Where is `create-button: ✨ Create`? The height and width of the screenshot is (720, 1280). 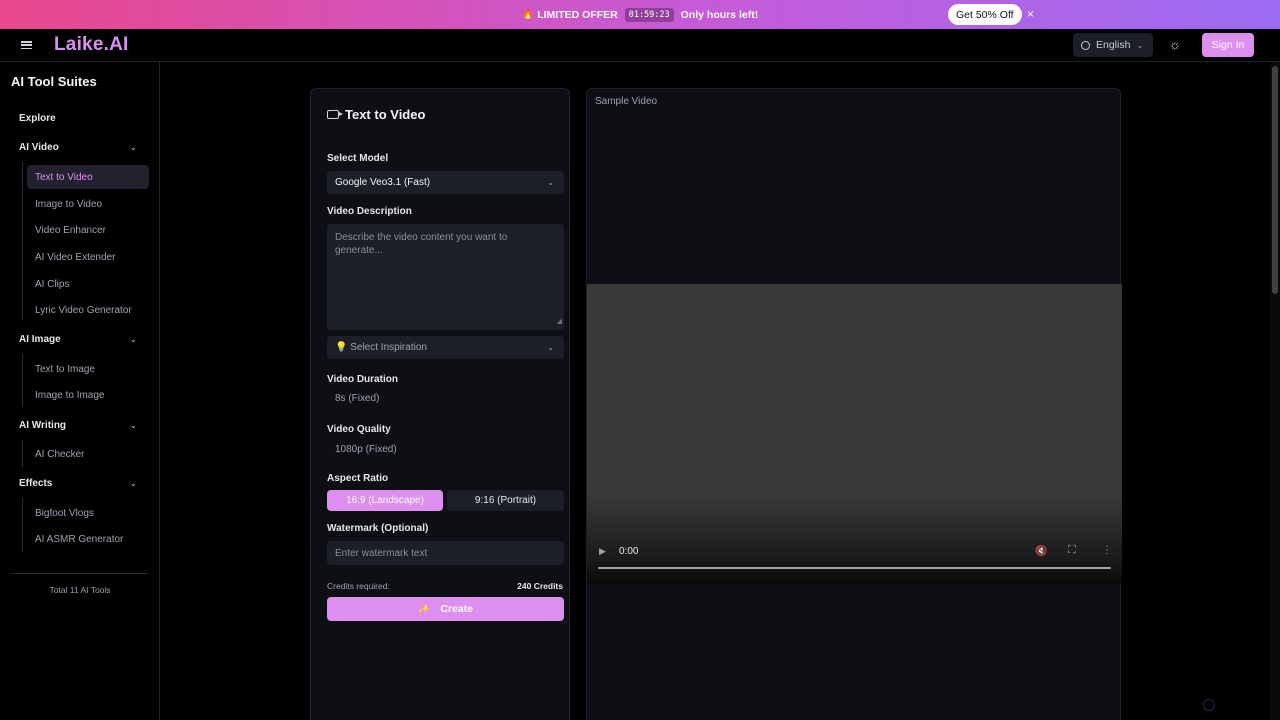 create-button: ✨ Create is located at coordinates (445, 609).